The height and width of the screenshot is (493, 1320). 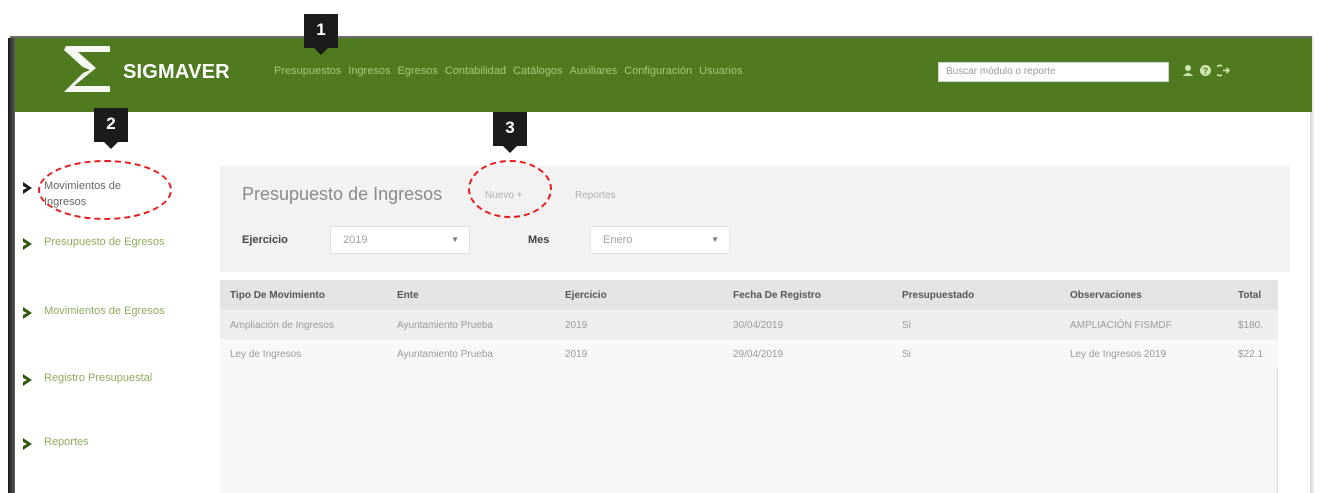 I want to click on highlight-circle-sidebar, so click(x=105, y=190).